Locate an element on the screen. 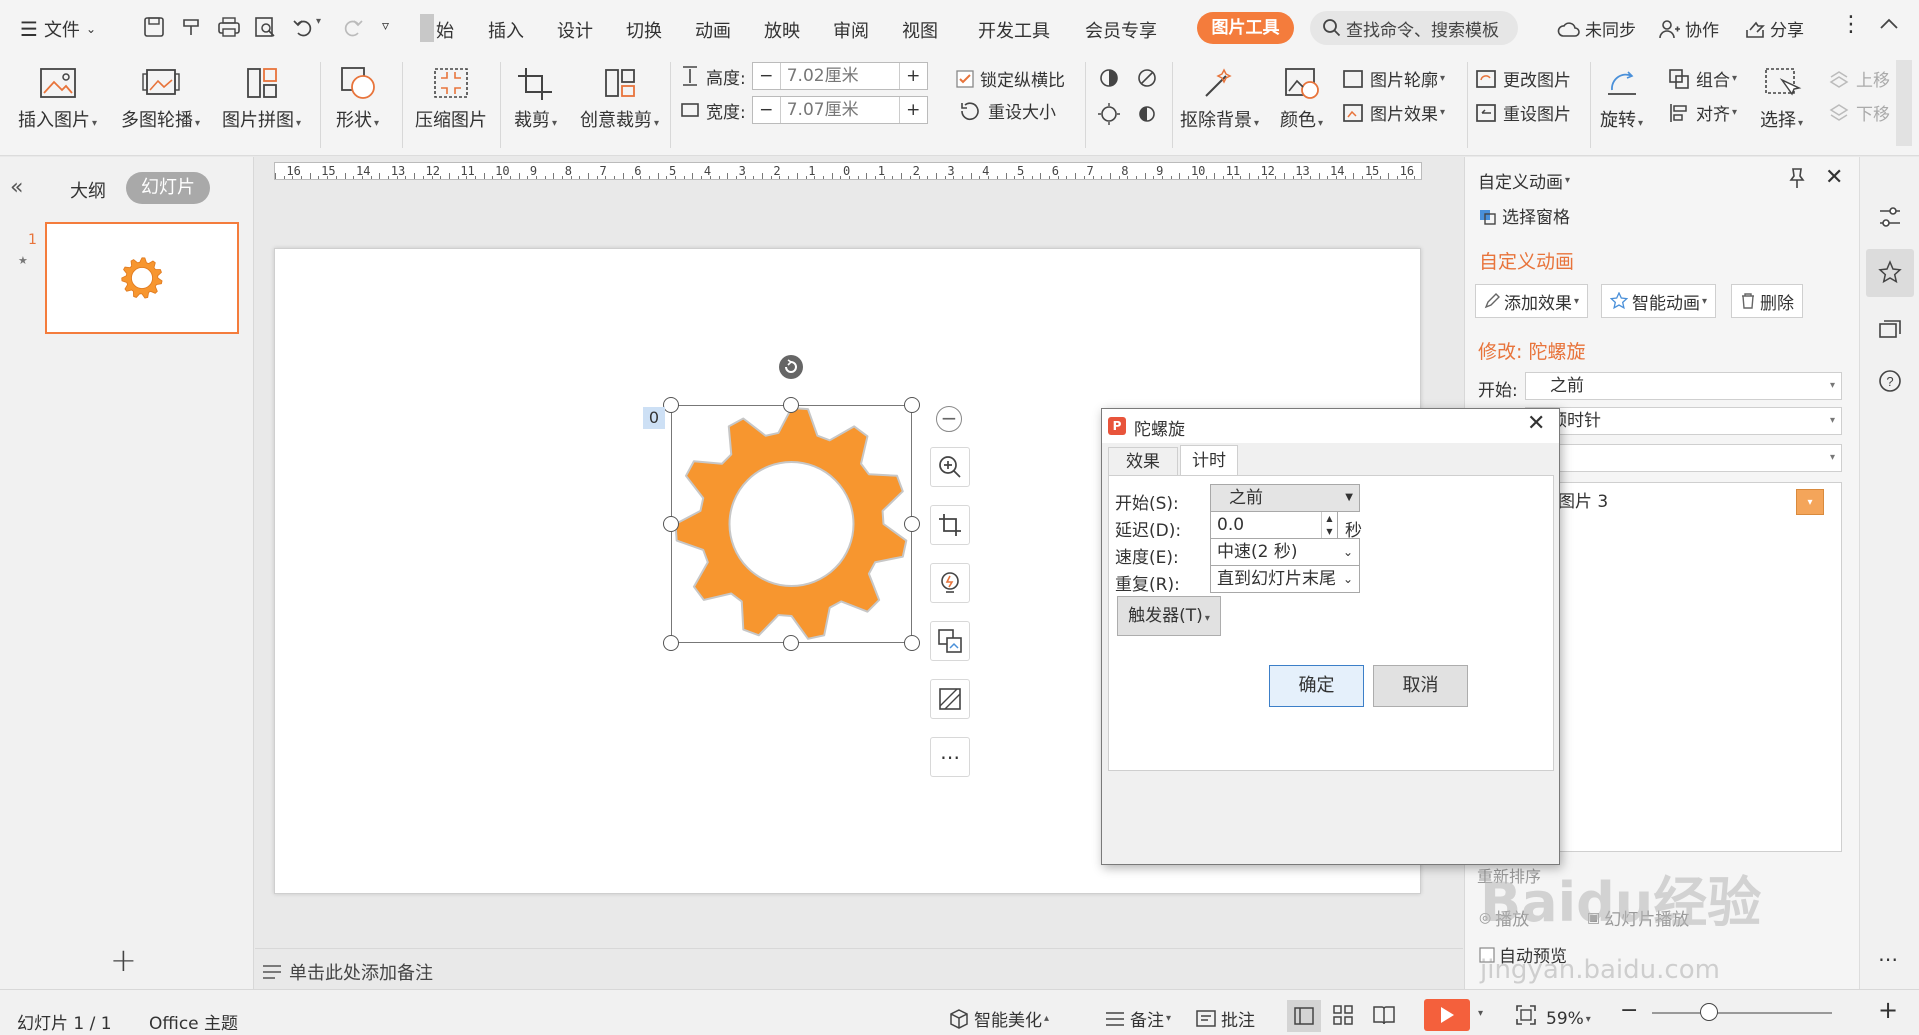 This screenshot has height=1035, width=1919. compress-button: 压缩图片 is located at coordinates (451, 99).